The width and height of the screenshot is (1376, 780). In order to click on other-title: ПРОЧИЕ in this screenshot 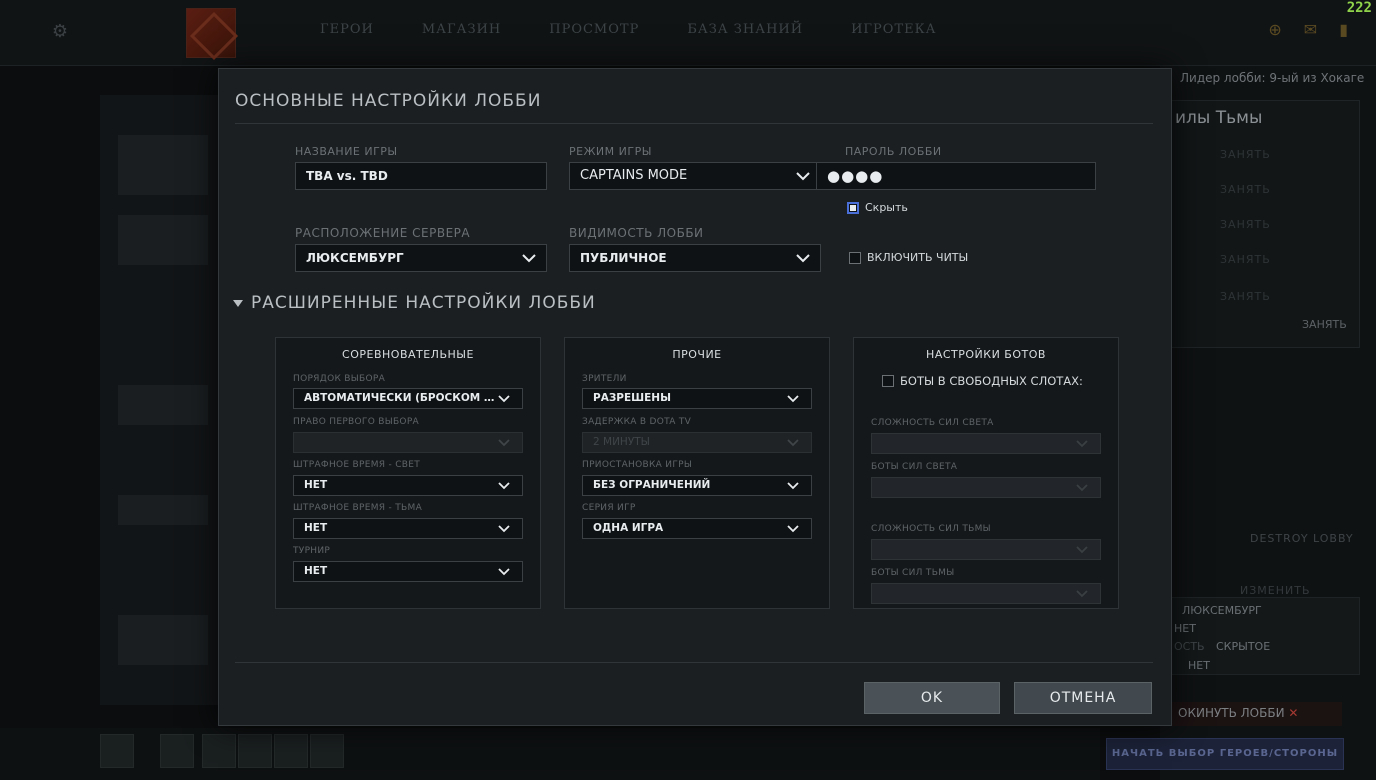, I will do `click(697, 354)`.